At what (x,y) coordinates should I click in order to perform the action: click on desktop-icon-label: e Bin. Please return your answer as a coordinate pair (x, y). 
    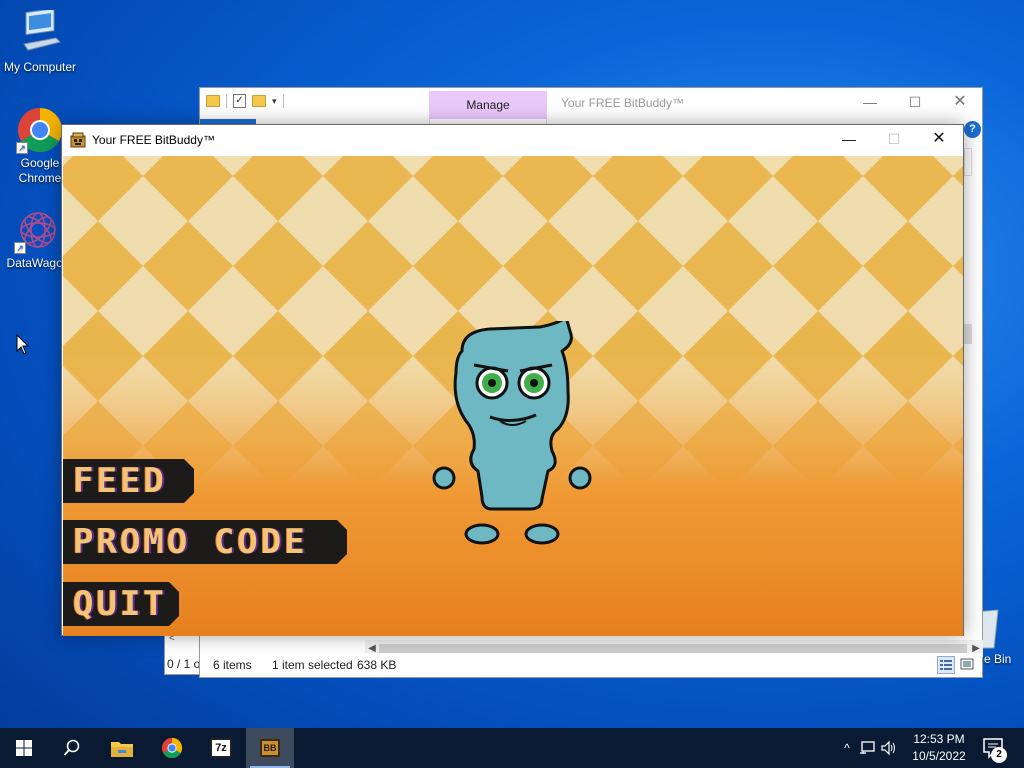
    Looking at the image, I should click on (998, 659).